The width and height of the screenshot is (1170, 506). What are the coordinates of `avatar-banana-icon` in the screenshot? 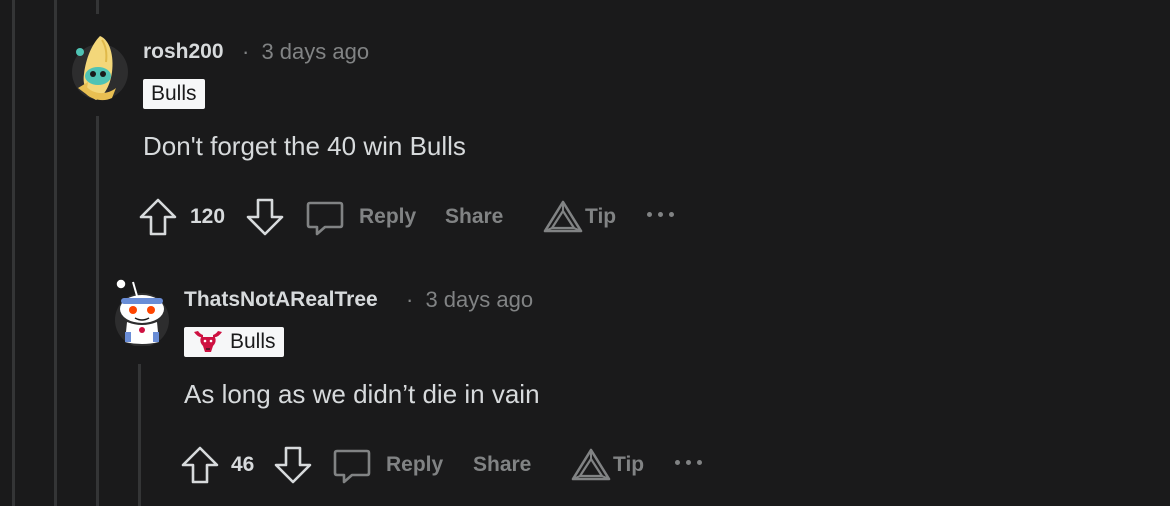 It's located at (100, 68).